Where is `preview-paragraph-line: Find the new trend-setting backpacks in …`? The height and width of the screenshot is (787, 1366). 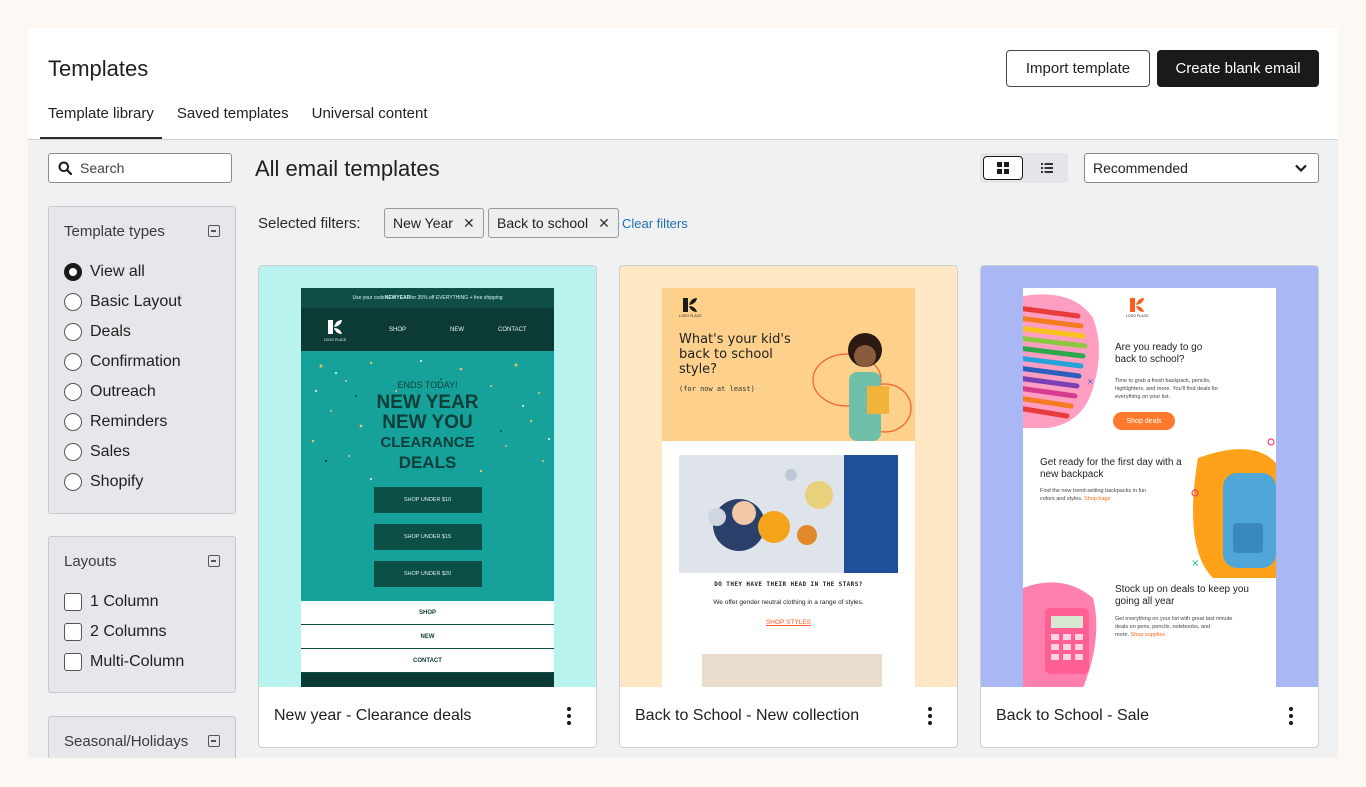 preview-paragraph-line: Find the new trend-setting backpacks in … is located at coordinates (1093, 491).